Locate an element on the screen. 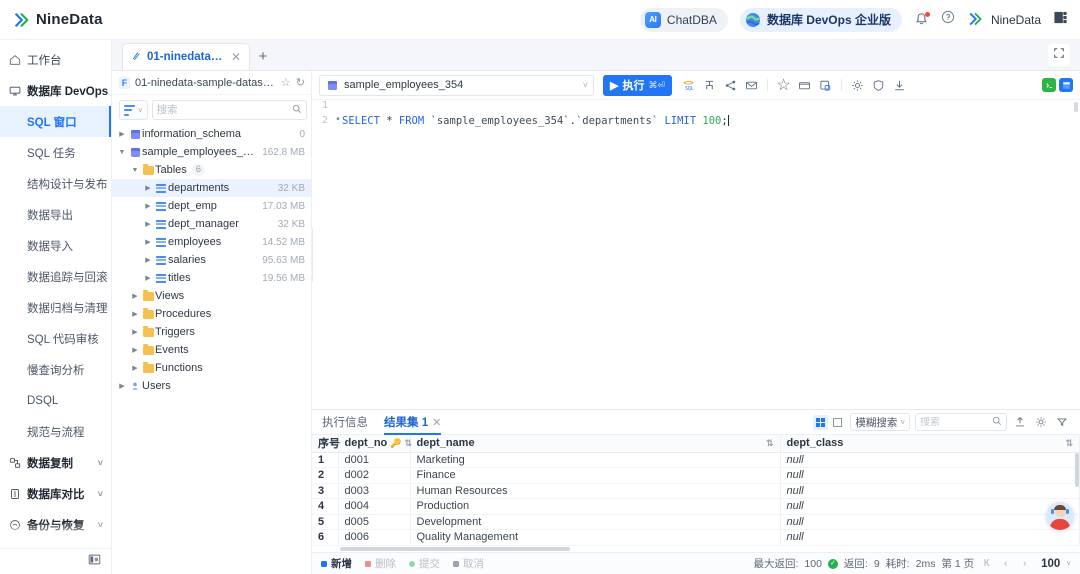 The height and width of the screenshot is (574, 1080). results-search is located at coordinates (961, 422).